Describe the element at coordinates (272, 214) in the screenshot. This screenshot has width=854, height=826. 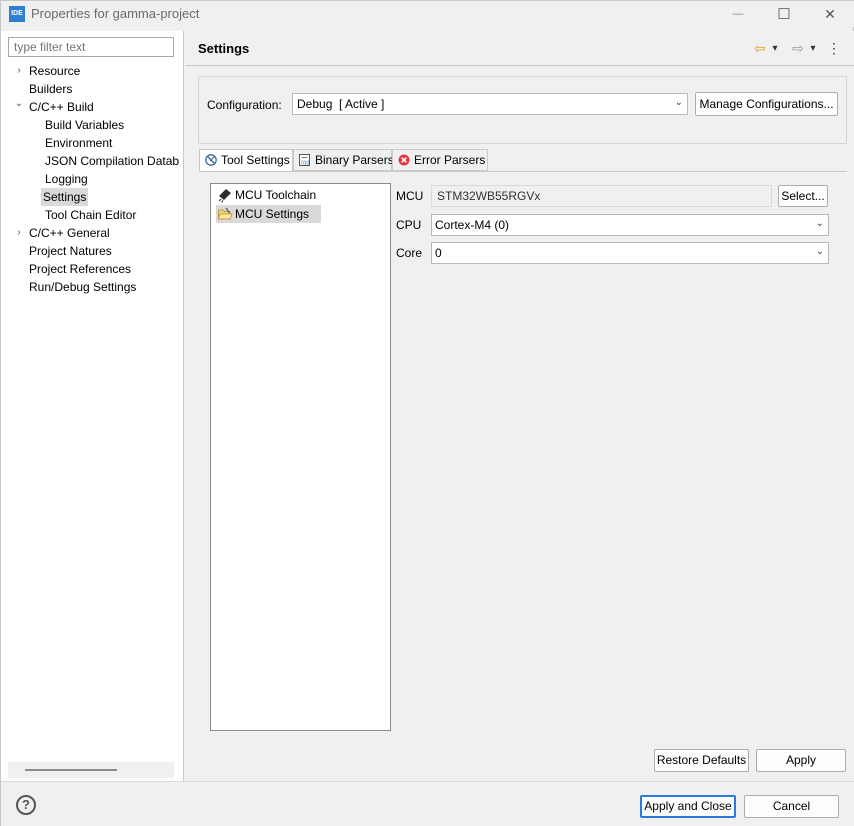
I see `tool-item-label: MCU Settings` at that location.